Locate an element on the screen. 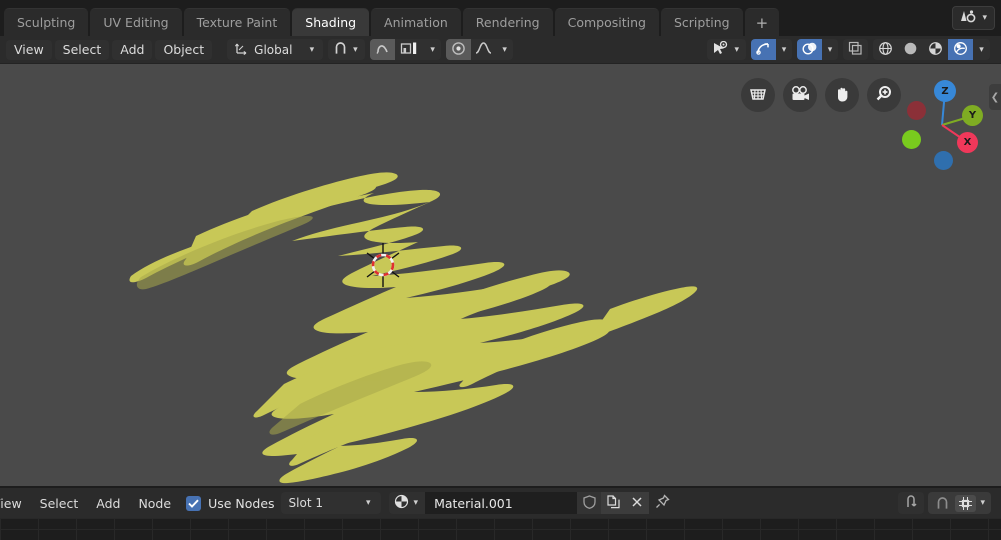  overlays-group: ▾ is located at coordinates (817, 49).